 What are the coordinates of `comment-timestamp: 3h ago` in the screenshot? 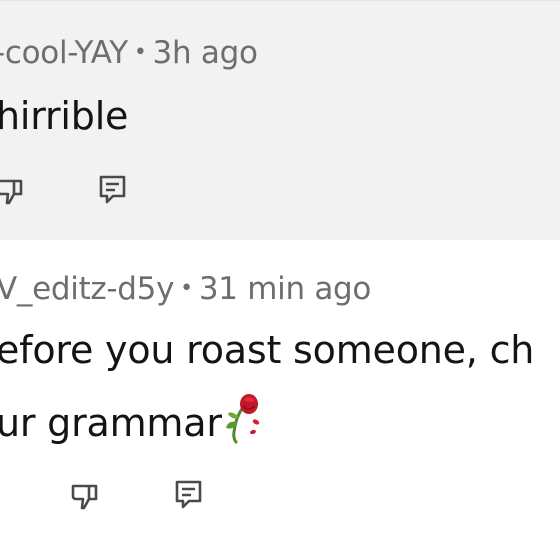 It's located at (205, 53).